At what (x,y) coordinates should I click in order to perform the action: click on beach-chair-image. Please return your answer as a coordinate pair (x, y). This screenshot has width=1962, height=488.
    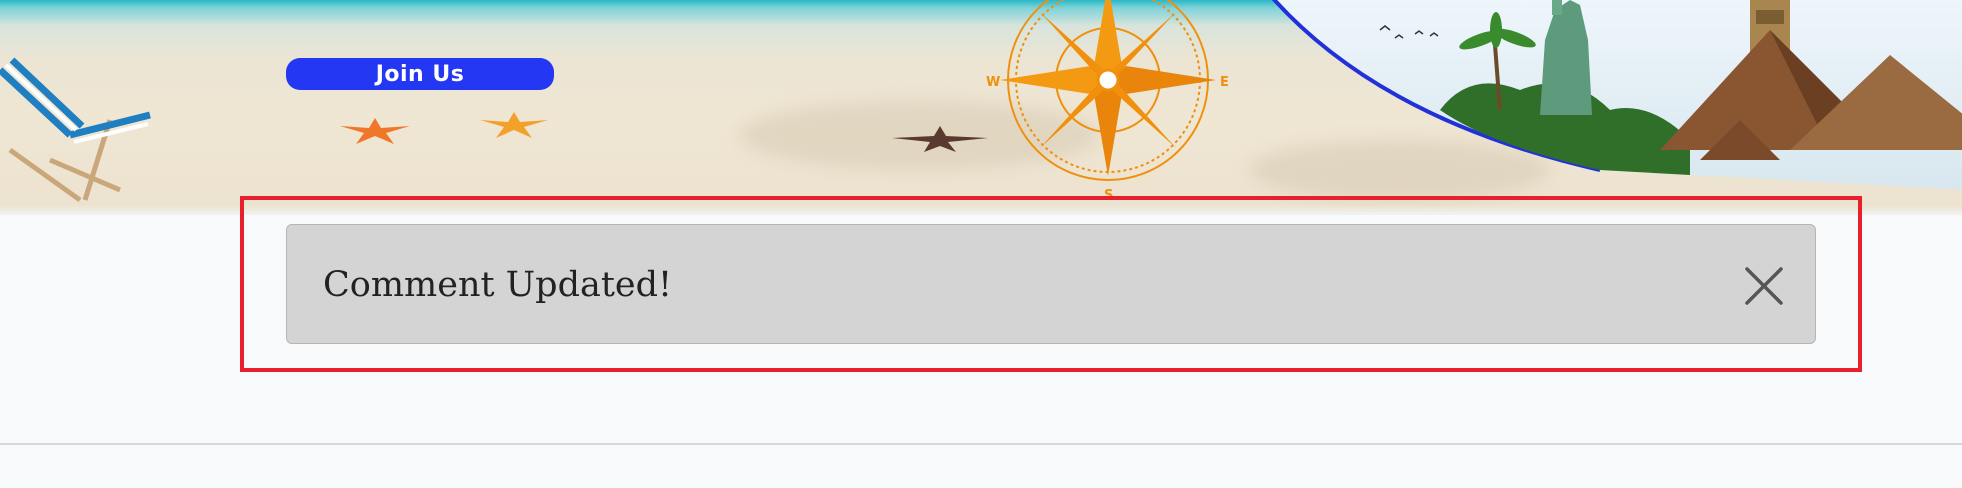
    Looking at the image, I should click on (75, 130).